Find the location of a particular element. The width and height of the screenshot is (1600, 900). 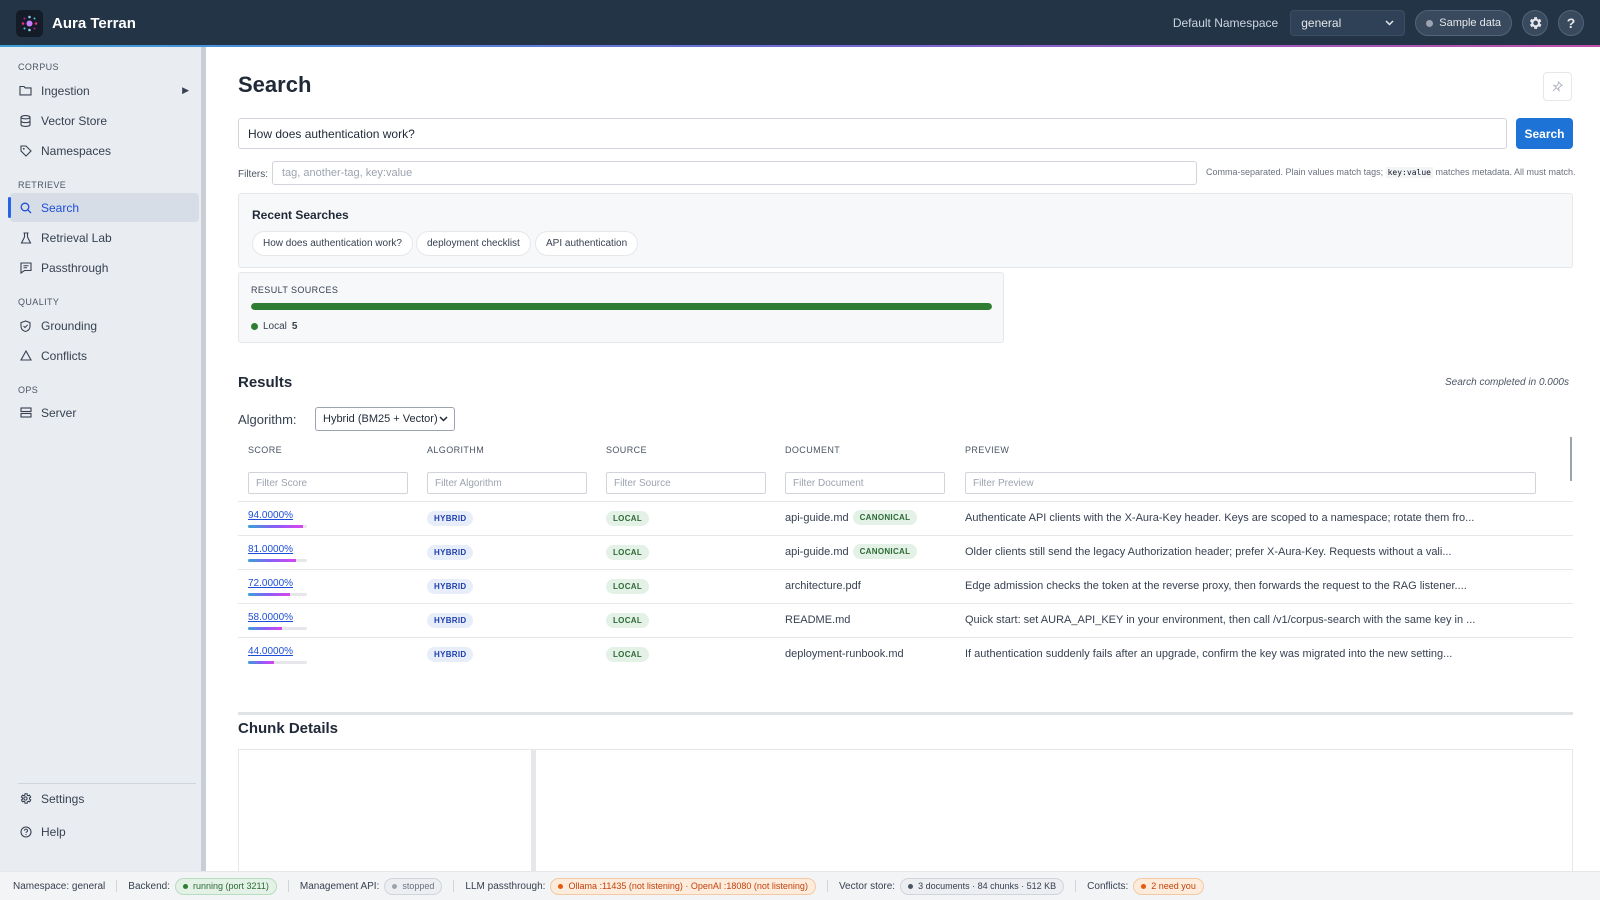

server-icon is located at coordinates (25, 412).